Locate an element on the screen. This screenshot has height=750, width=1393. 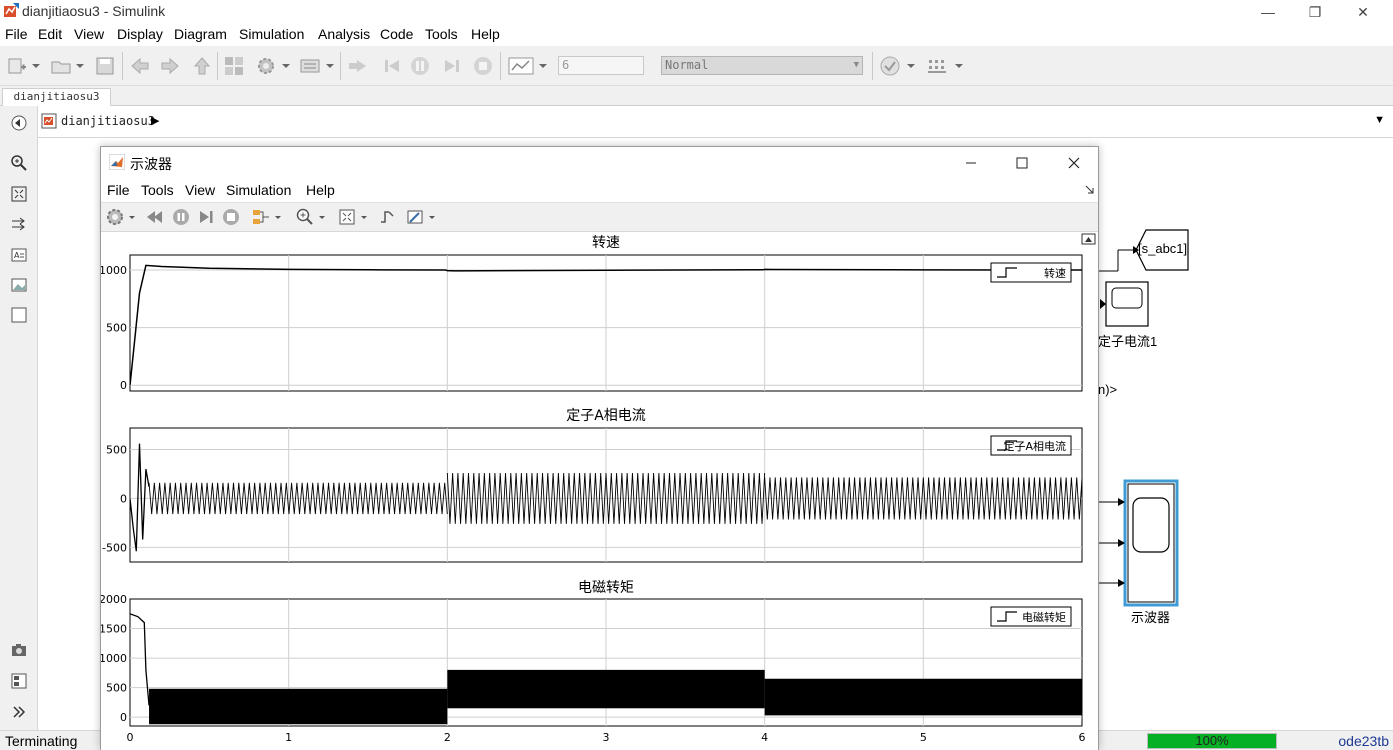
hide-browser-icon is located at coordinates (19, 123).